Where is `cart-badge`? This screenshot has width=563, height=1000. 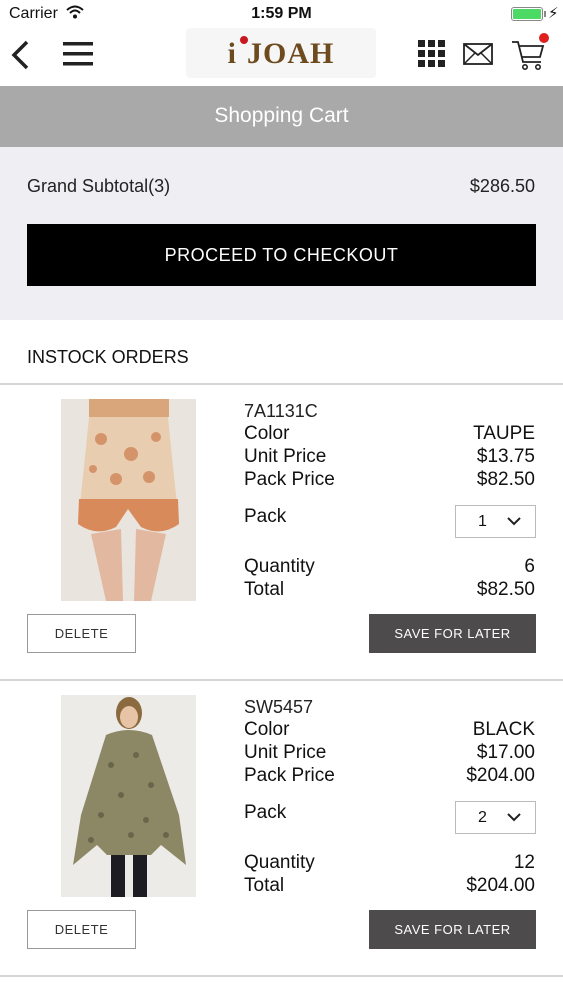
cart-badge is located at coordinates (544, 38).